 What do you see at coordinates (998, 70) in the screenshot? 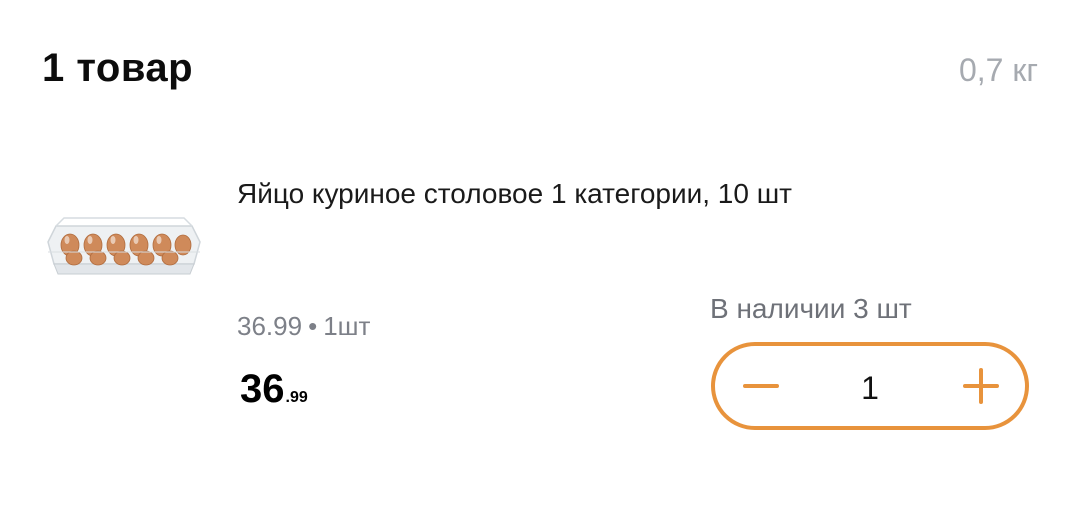
I see `cart-total-weight: 0,7 кг` at bounding box center [998, 70].